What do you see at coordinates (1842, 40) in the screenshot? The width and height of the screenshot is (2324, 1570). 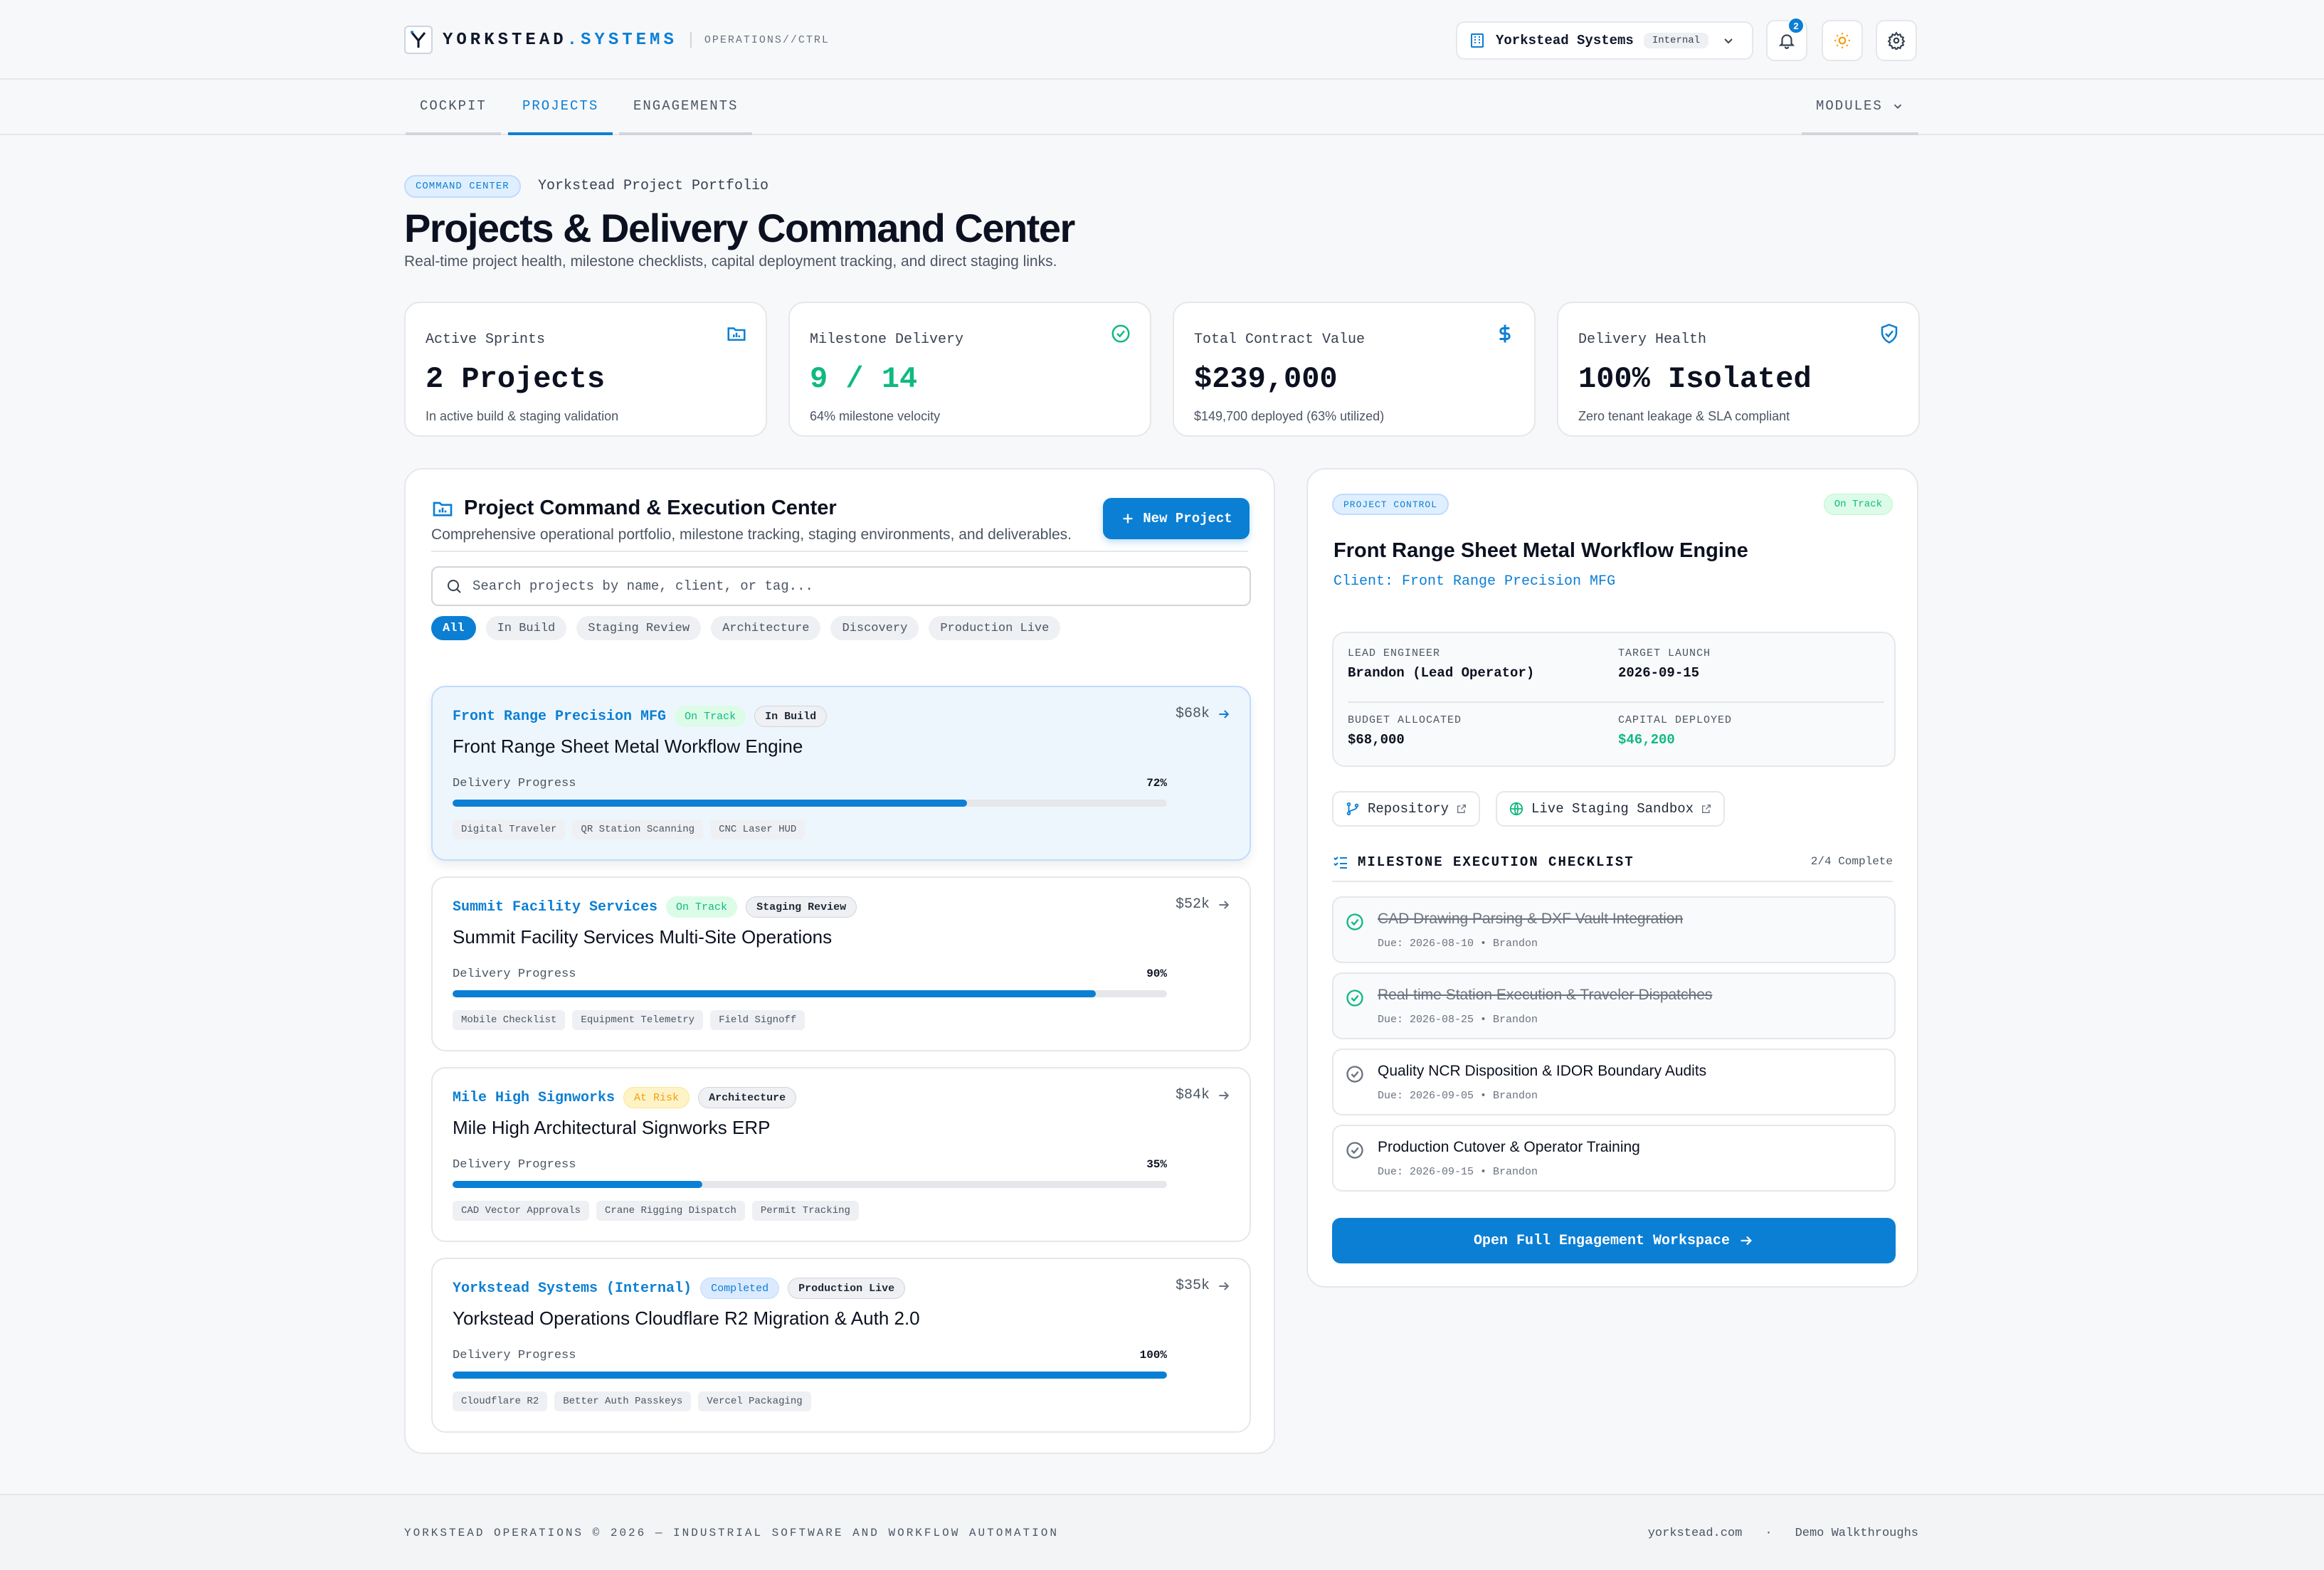 I see `theme-toggle-button` at bounding box center [1842, 40].